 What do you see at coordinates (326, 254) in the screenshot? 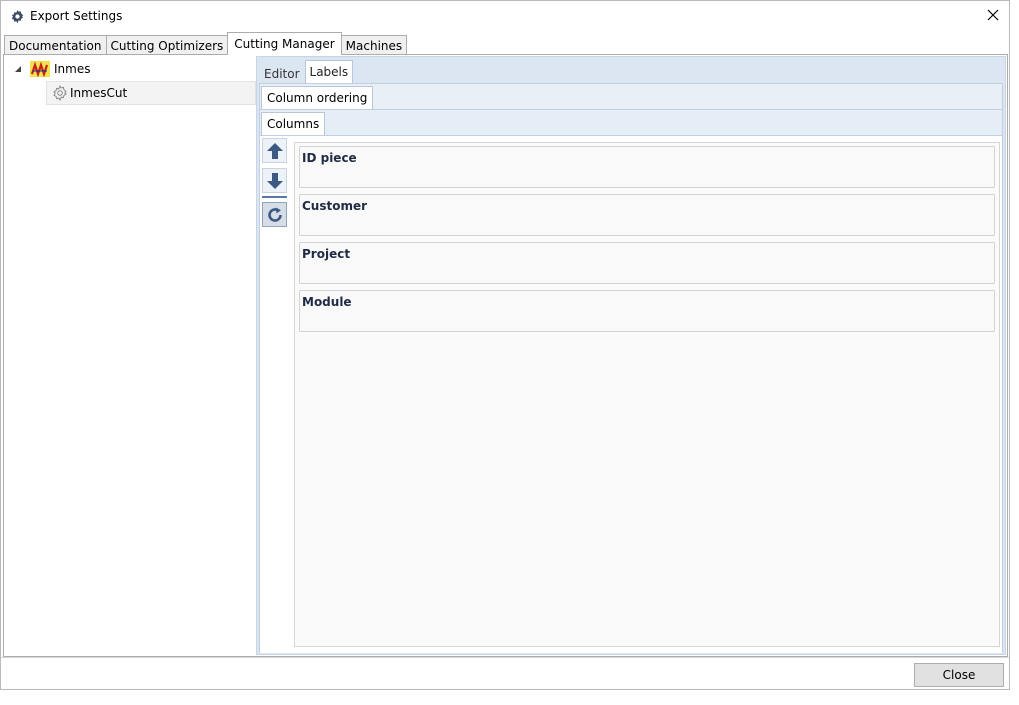
I see `column-item-label: Project` at bounding box center [326, 254].